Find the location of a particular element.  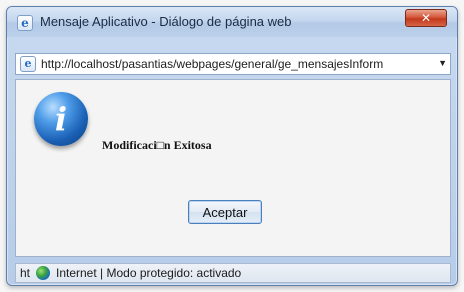

info-icon: i is located at coordinates (61, 119).